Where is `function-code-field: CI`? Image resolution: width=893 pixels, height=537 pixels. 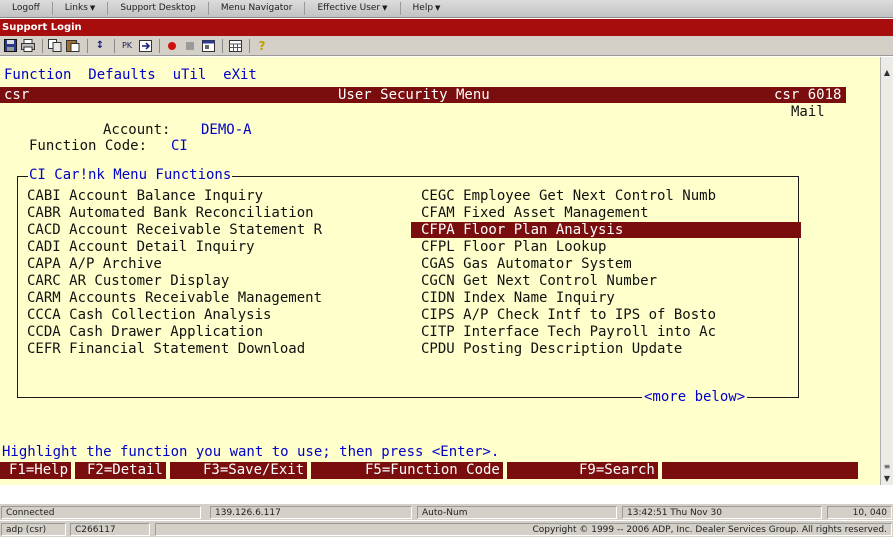 function-code-field: CI is located at coordinates (179, 146).